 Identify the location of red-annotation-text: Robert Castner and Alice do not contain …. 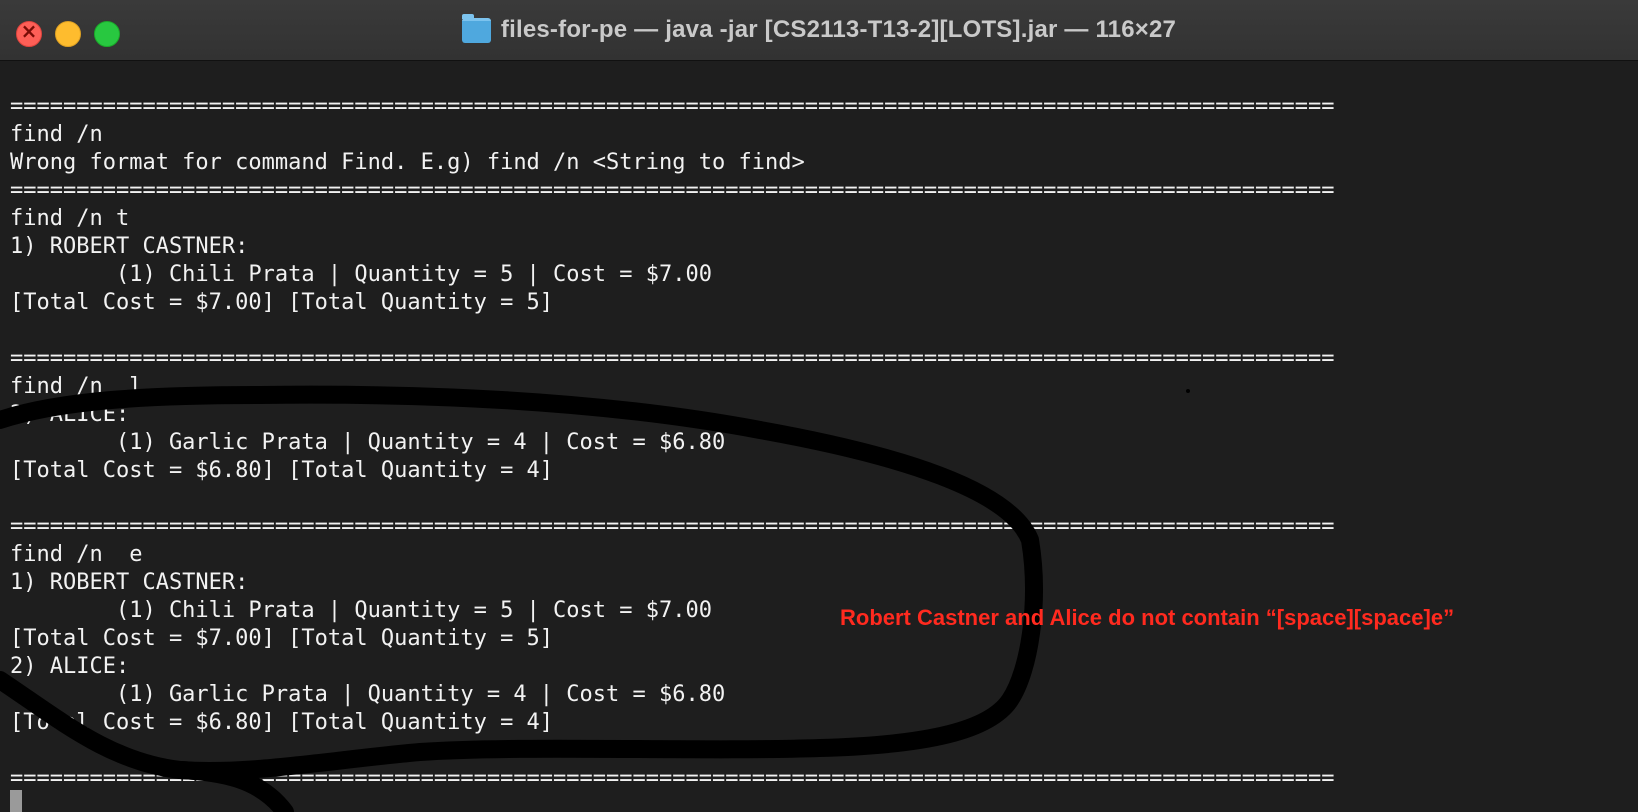
(1147, 617).